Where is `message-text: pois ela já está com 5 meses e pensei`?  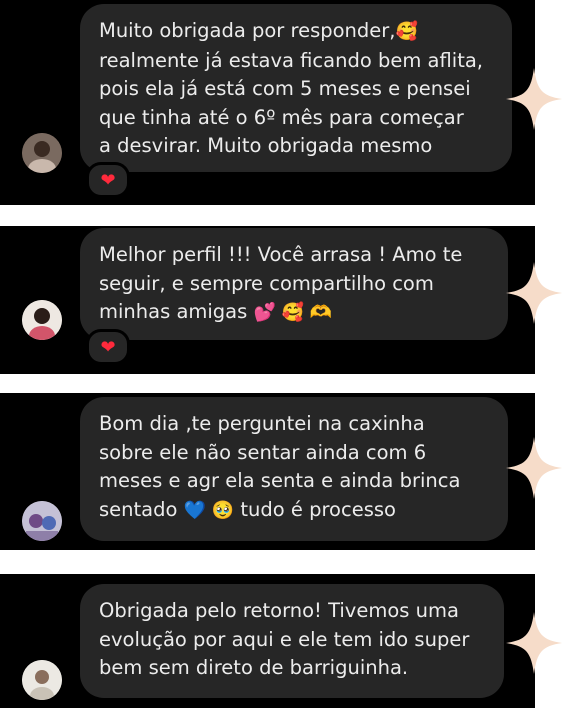 message-text: pois ela já está com 5 meses e pensei is located at coordinates (285, 88).